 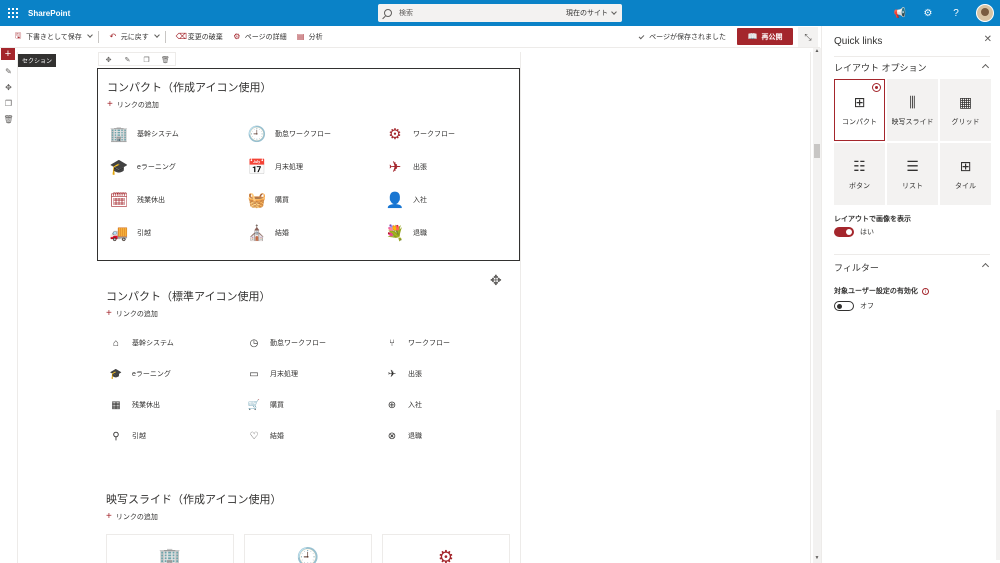 I want to click on link-label: ワークフロー, so click(x=429, y=343).